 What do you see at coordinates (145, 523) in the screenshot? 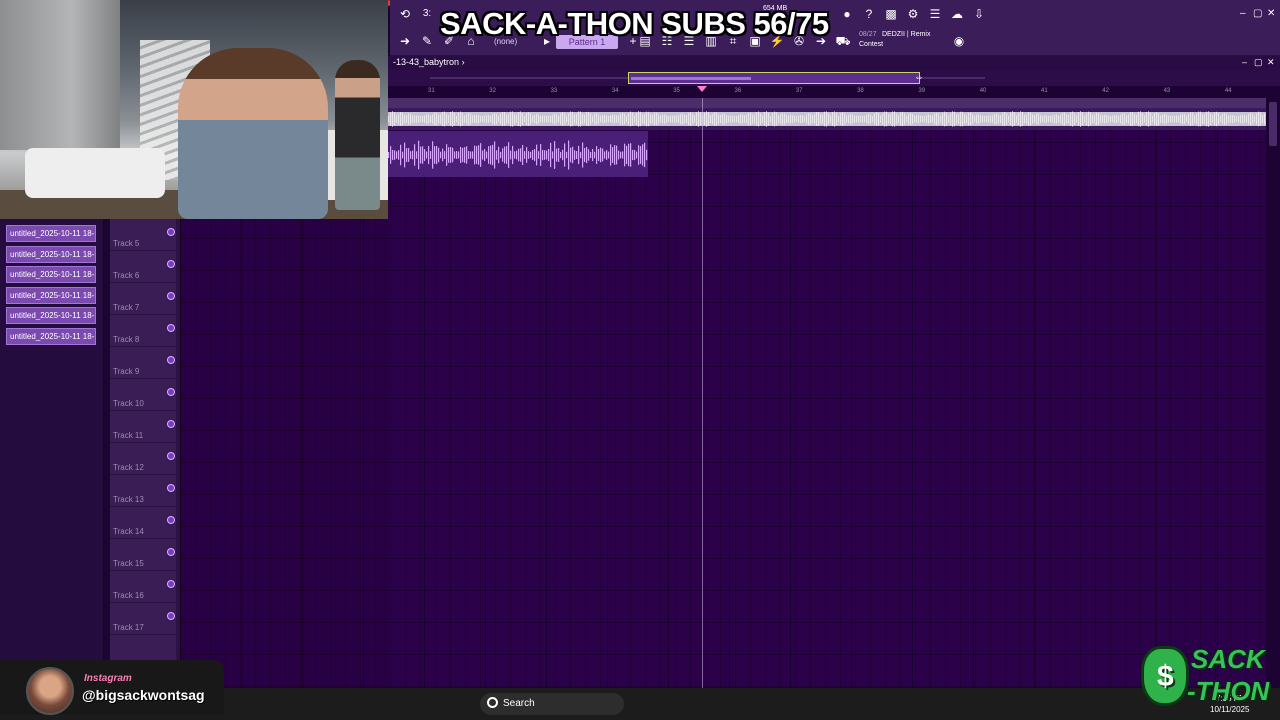
I see `track-header: Track 14` at bounding box center [145, 523].